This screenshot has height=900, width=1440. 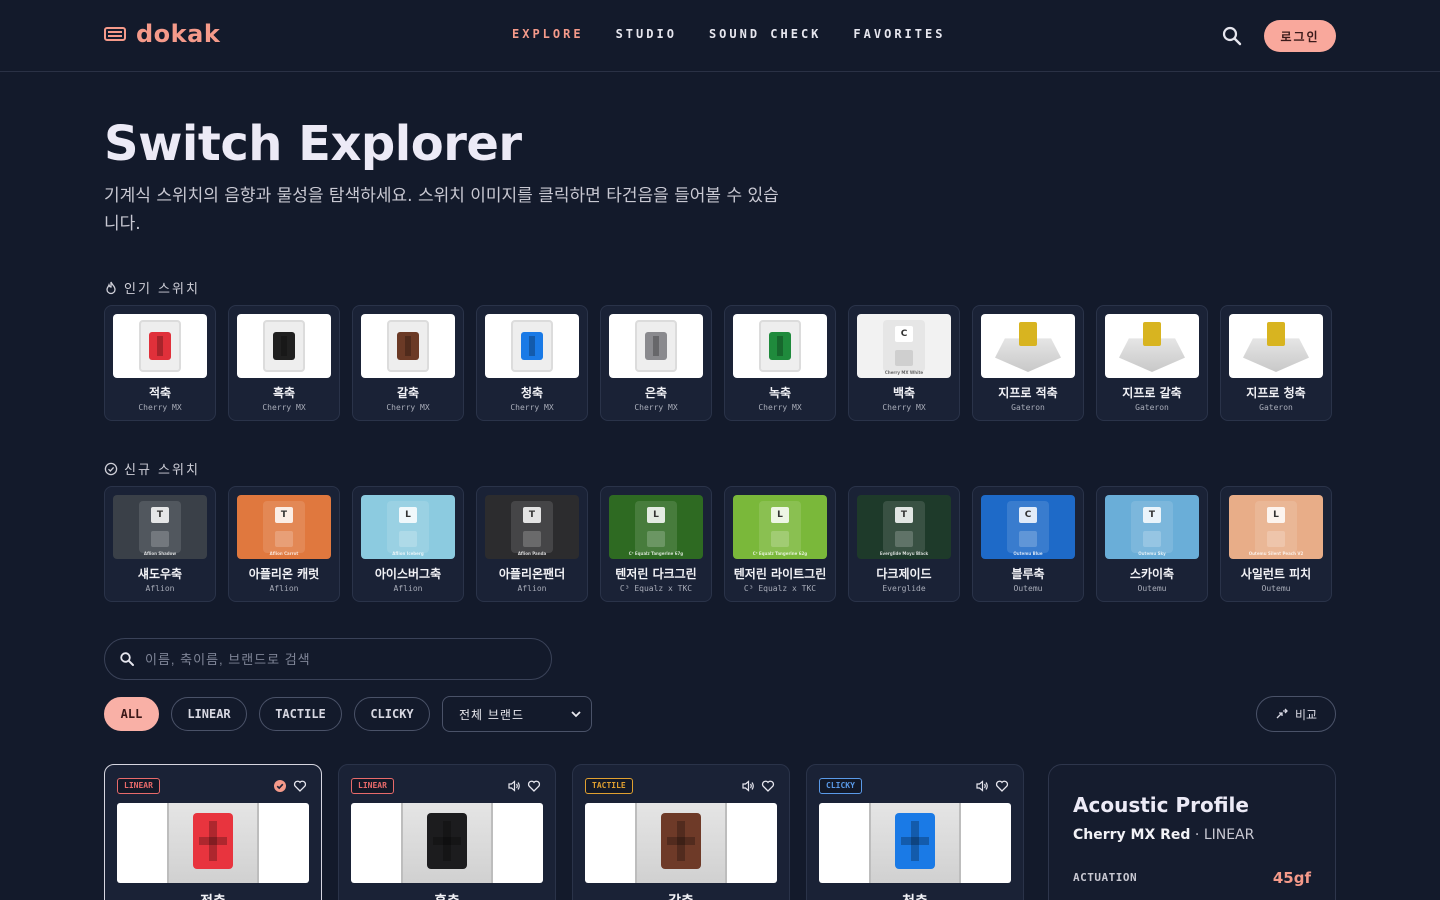 I want to click on new-switch-card: T Aflion Carrot 아플리온 캐럿 Aflion, so click(x=284, y=544).